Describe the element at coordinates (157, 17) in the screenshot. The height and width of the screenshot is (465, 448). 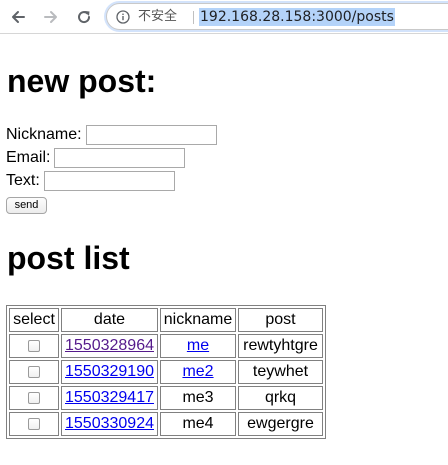
I see `security-label: 不安全` at that location.